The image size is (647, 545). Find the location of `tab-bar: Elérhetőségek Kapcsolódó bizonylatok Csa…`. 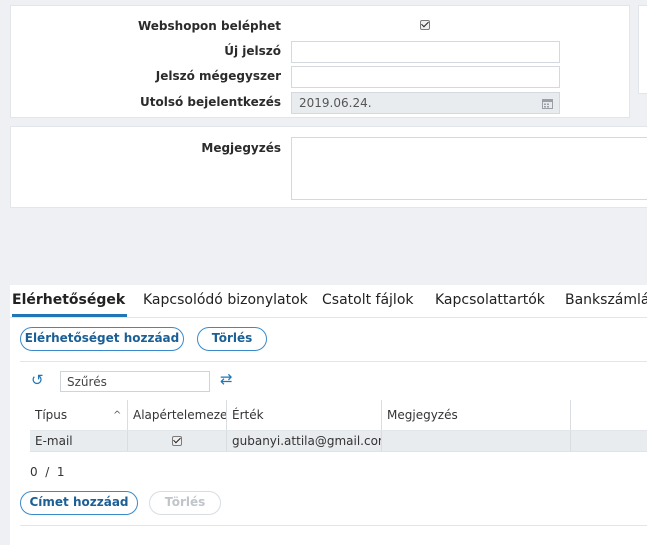

tab-bar: Elérhetőségek Kapcsolódó bizonylatok Csa… is located at coordinates (328, 301).